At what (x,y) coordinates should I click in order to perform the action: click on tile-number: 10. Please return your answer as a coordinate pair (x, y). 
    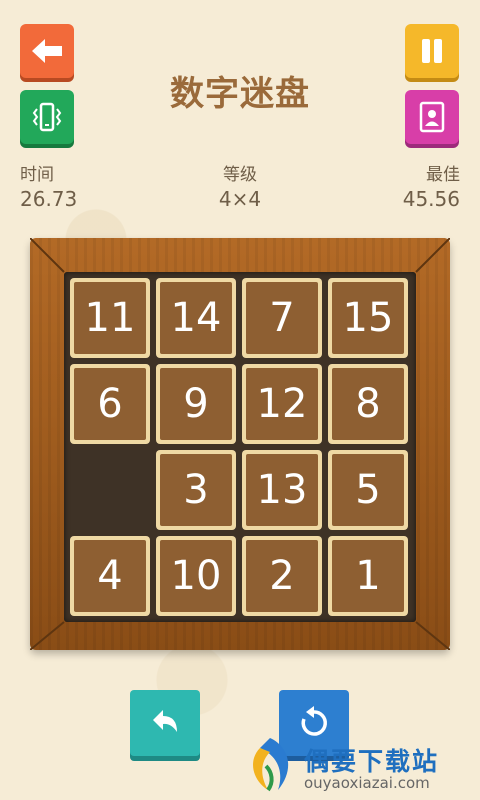
    Looking at the image, I should click on (196, 576).